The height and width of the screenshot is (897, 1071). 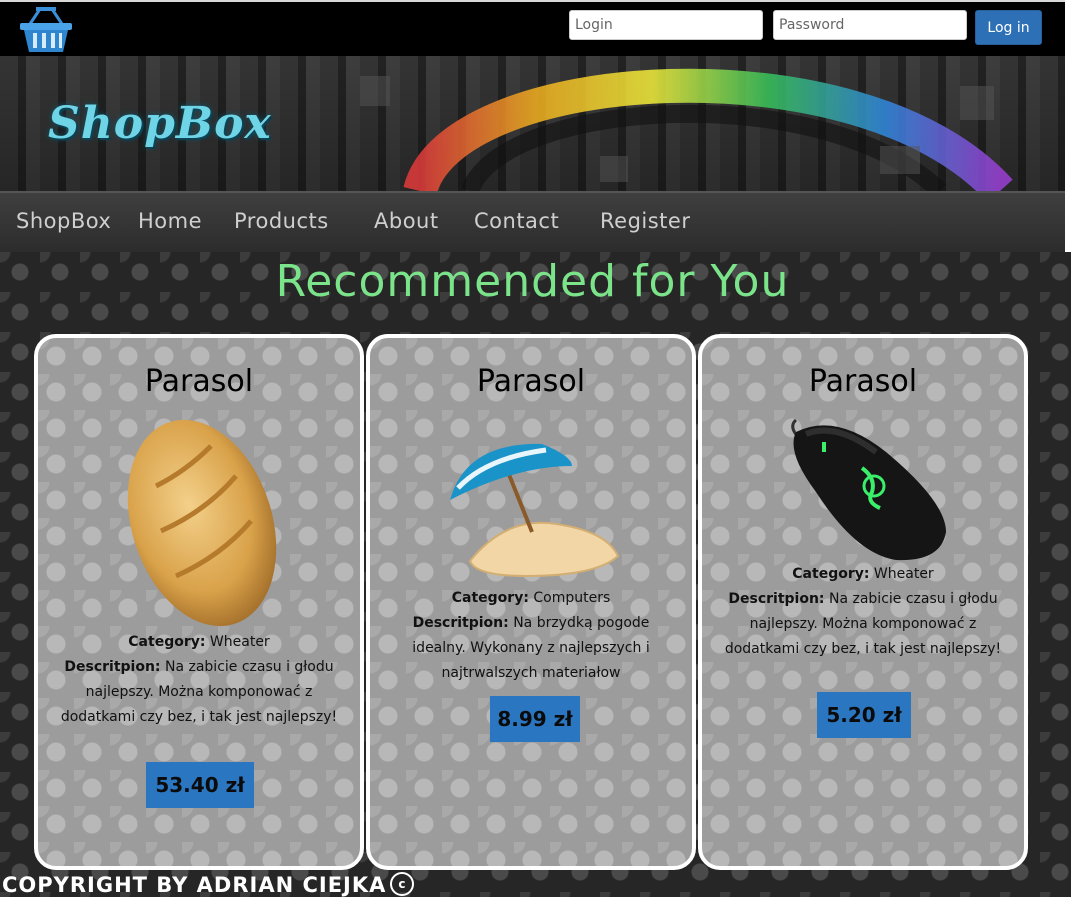 I want to click on beach-umbrella-image, so click(x=535, y=509).